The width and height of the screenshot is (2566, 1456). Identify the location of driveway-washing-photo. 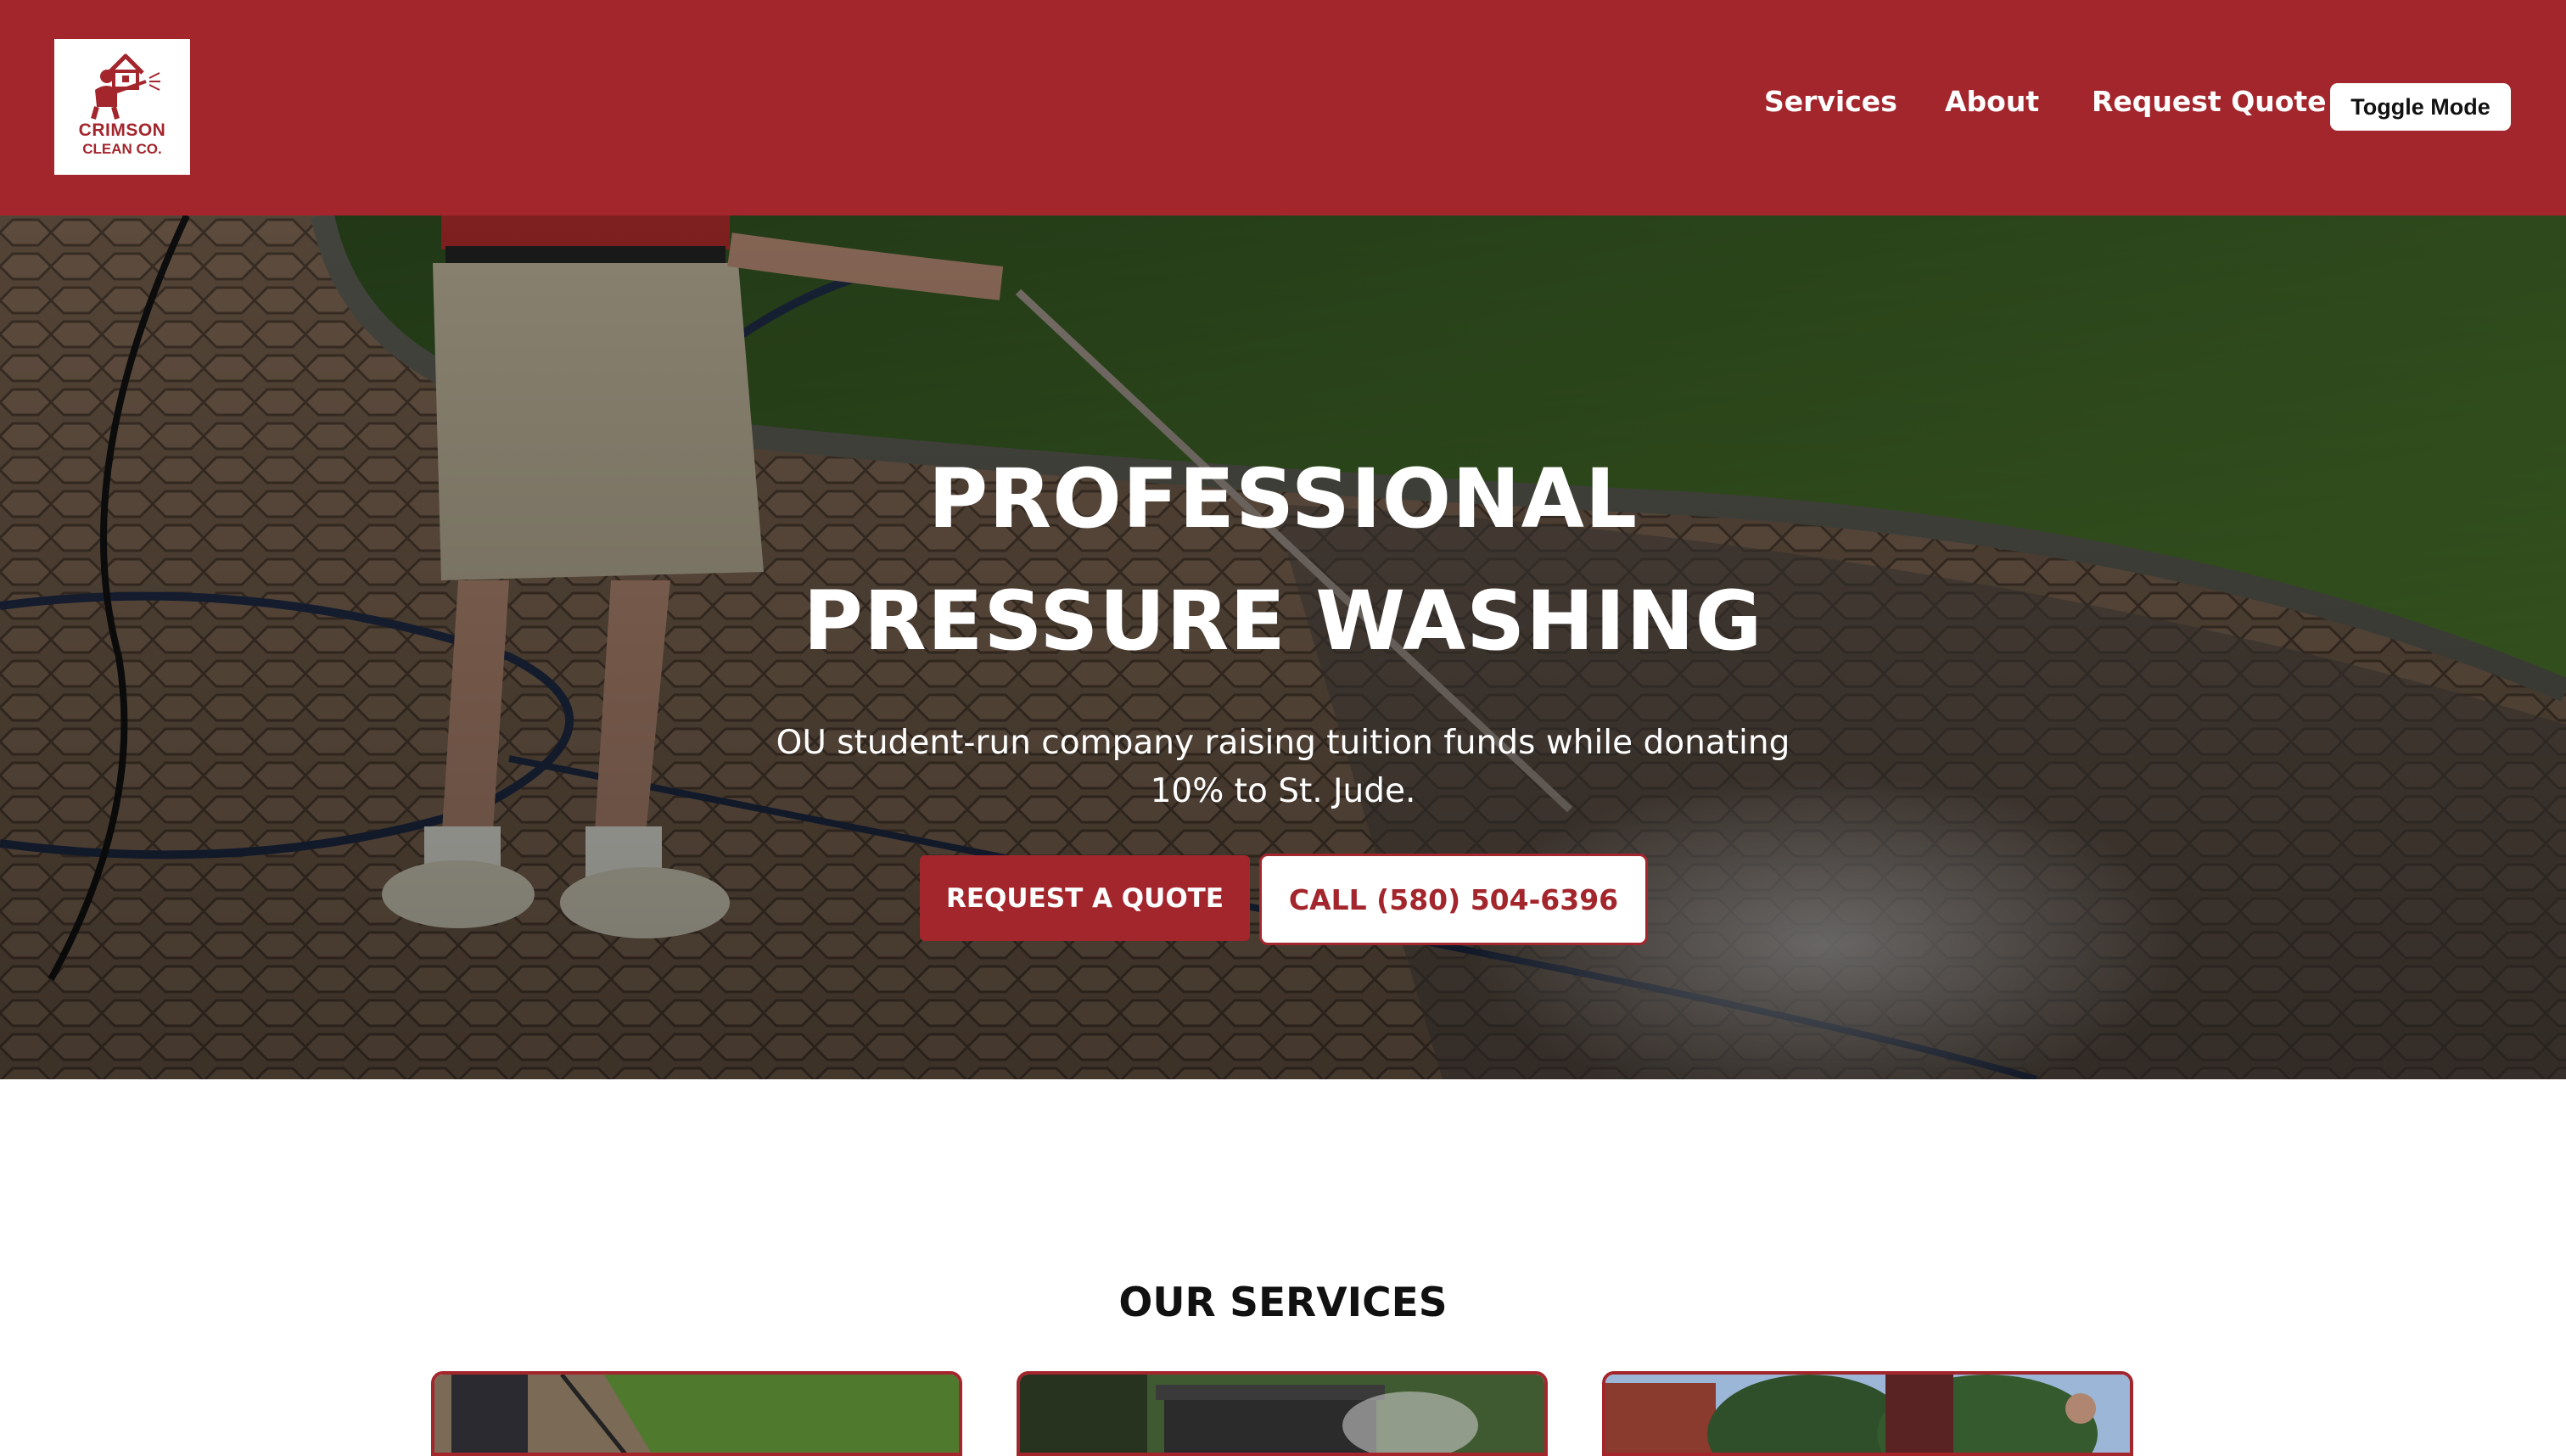
(696, 1414).